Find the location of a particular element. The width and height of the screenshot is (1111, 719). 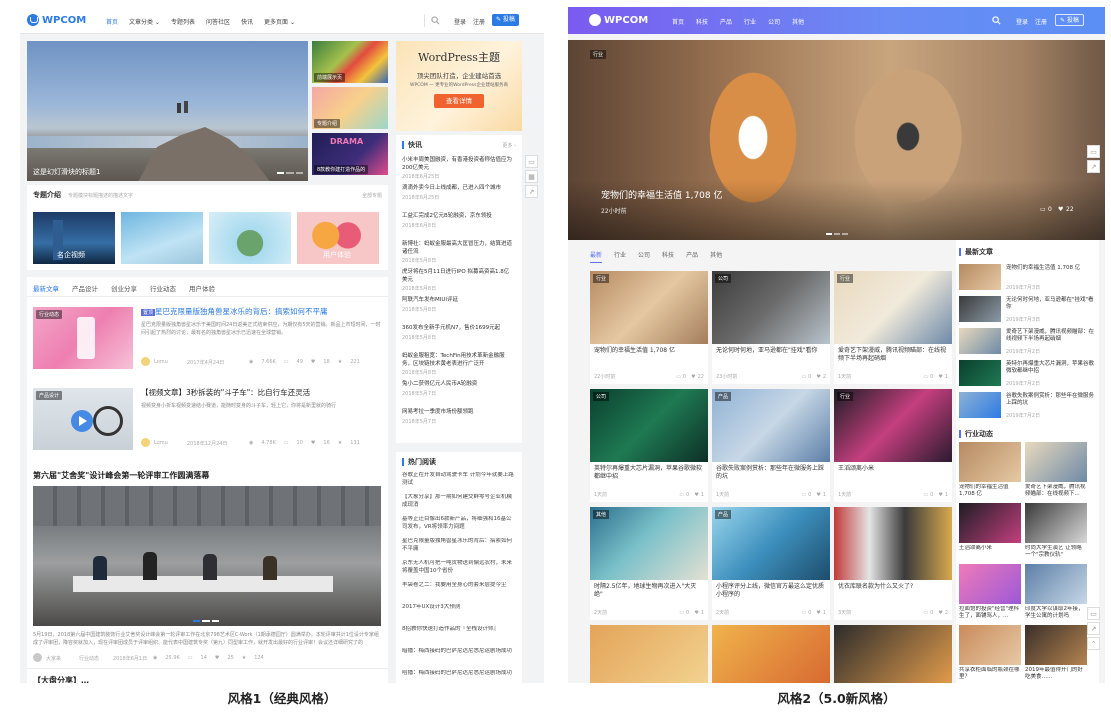

hero-title: 宠物们的幸福生活值 1,708 亿 is located at coordinates (662, 194).